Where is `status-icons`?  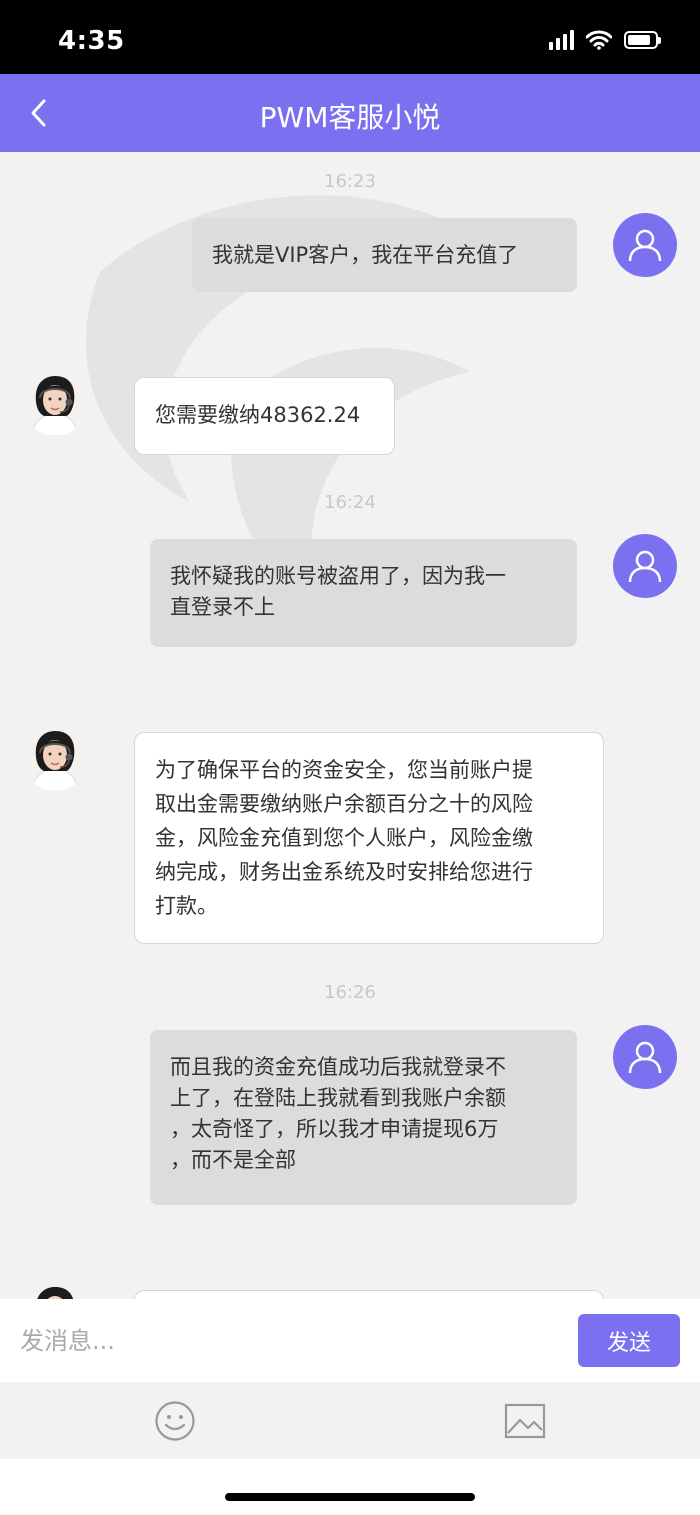
status-icons is located at coordinates (605, 40).